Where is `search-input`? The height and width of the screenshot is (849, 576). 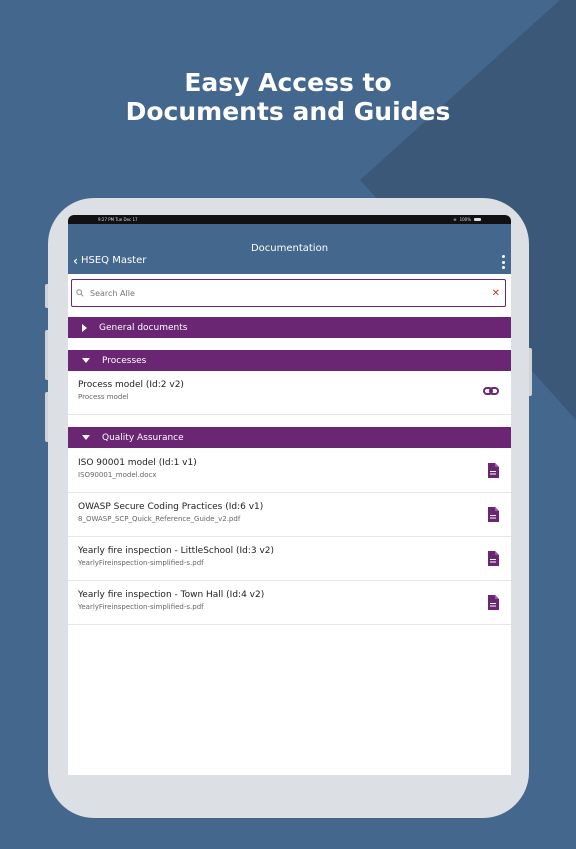
search-input is located at coordinates (290, 293).